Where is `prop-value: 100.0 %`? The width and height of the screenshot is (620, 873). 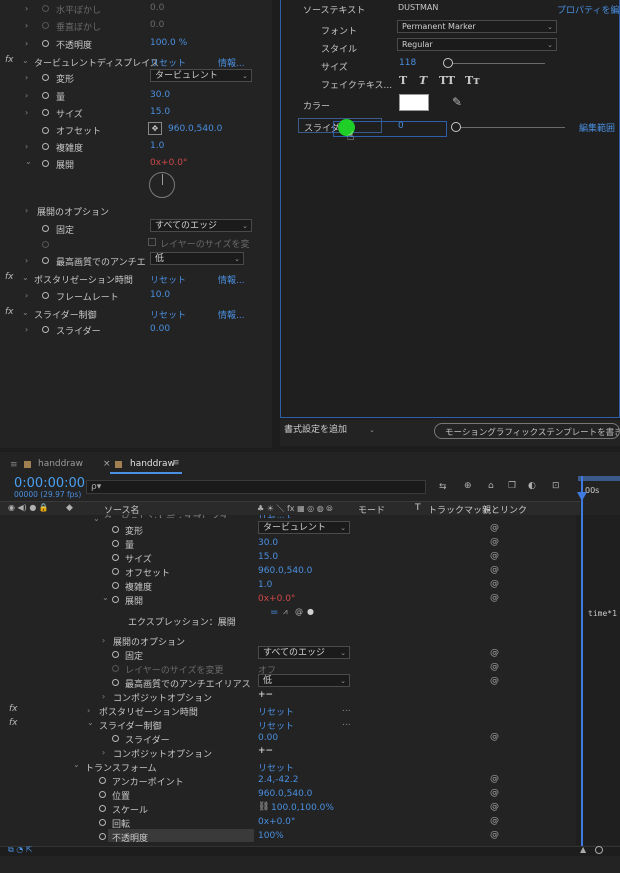
prop-value: 100.0 % is located at coordinates (168, 43).